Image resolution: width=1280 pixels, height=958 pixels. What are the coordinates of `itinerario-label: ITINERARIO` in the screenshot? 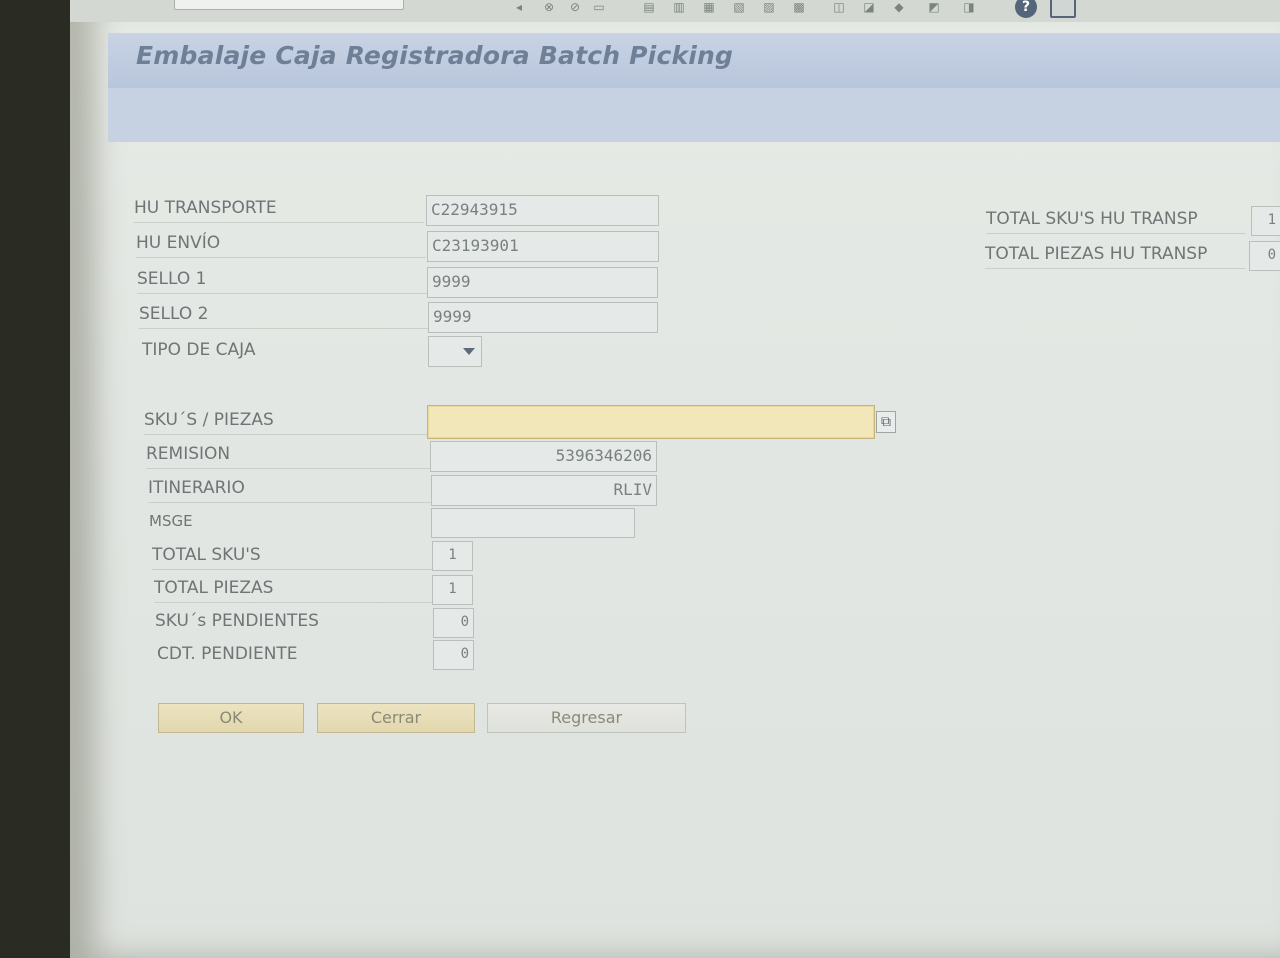 It's located at (293, 489).